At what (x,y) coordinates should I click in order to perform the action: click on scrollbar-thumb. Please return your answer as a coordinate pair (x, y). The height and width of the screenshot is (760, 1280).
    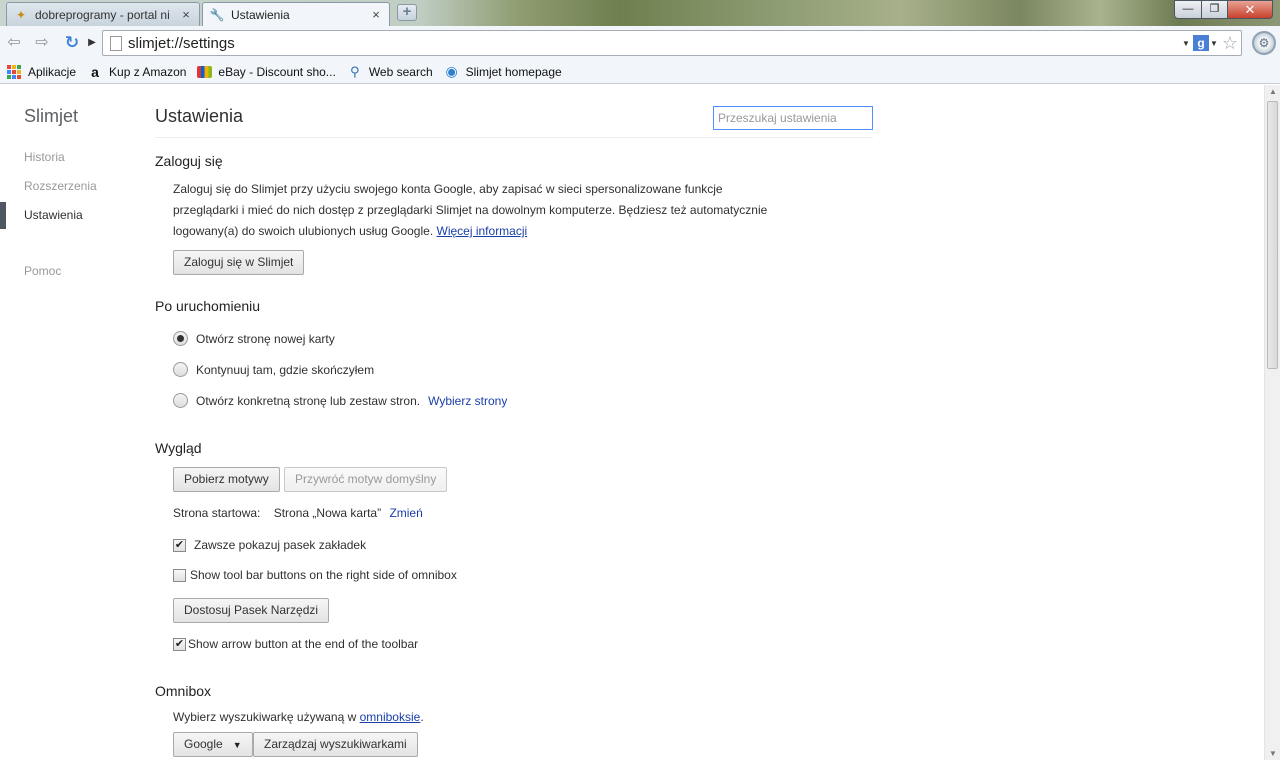
    Looking at the image, I should click on (1272, 235).